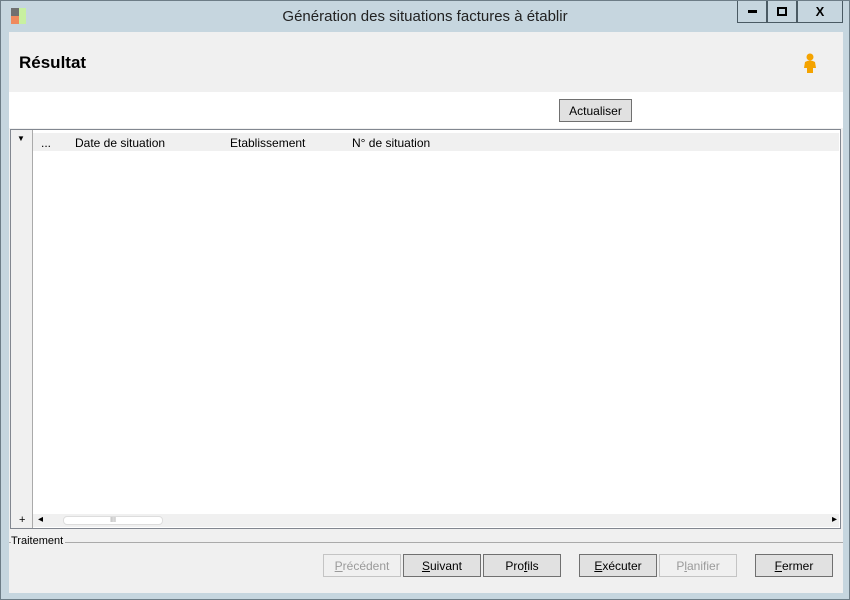 Image resolution: width=850 pixels, height=600 pixels. I want to click on page-title: Résultat, so click(53, 62).